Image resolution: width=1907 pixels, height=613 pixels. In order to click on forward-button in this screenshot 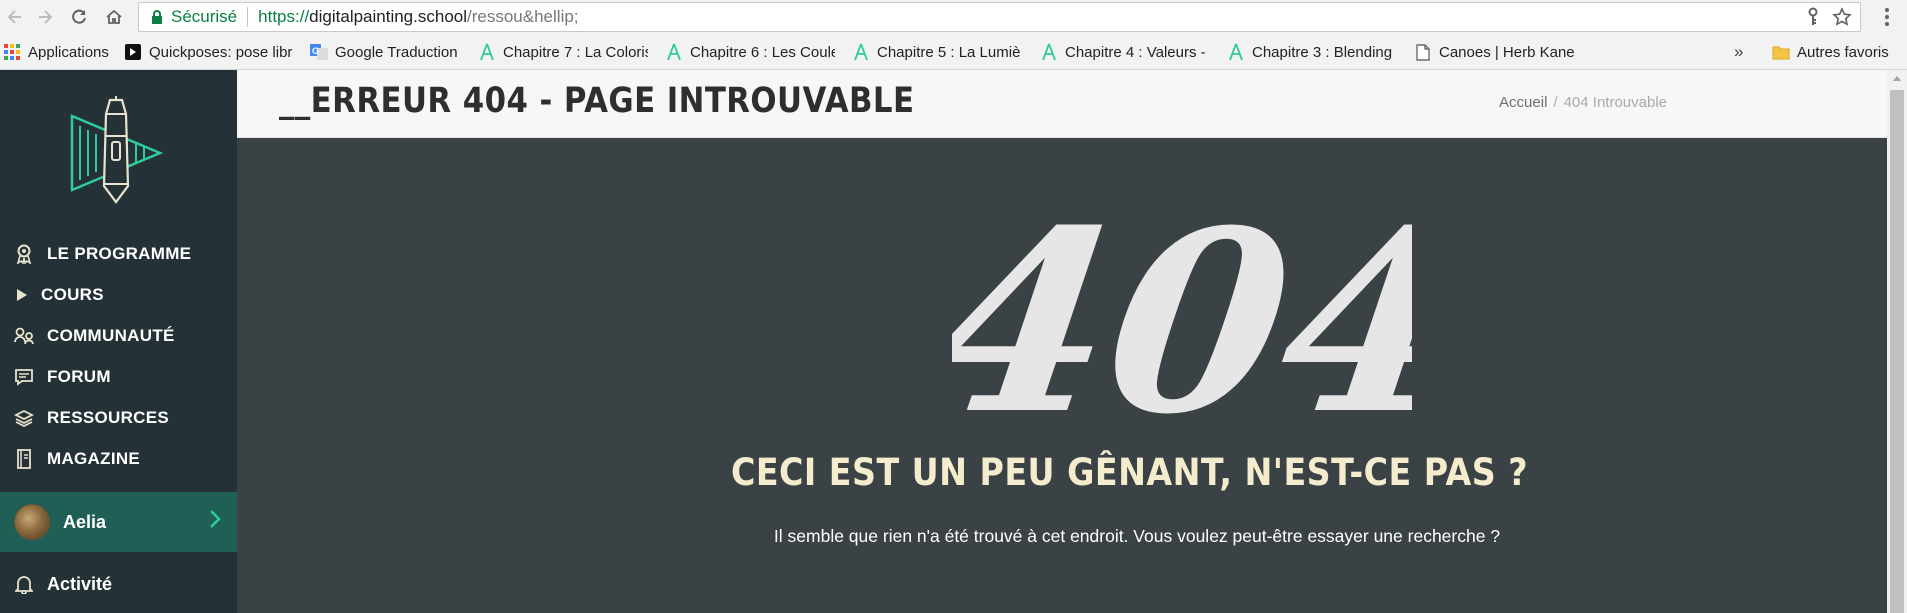, I will do `click(45, 17)`.